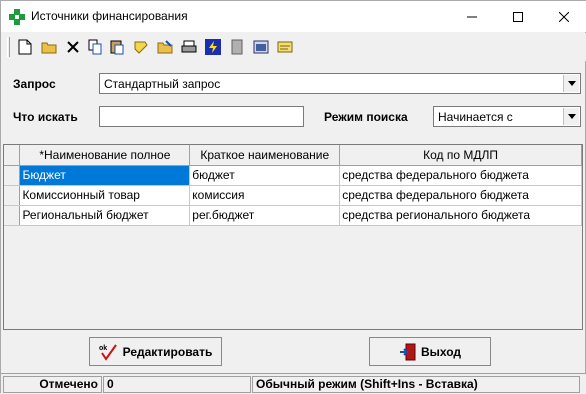 The image size is (586, 394). Describe the element at coordinates (366, 117) in the screenshot. I see `search-mode-label: Режим поиска` at that location.